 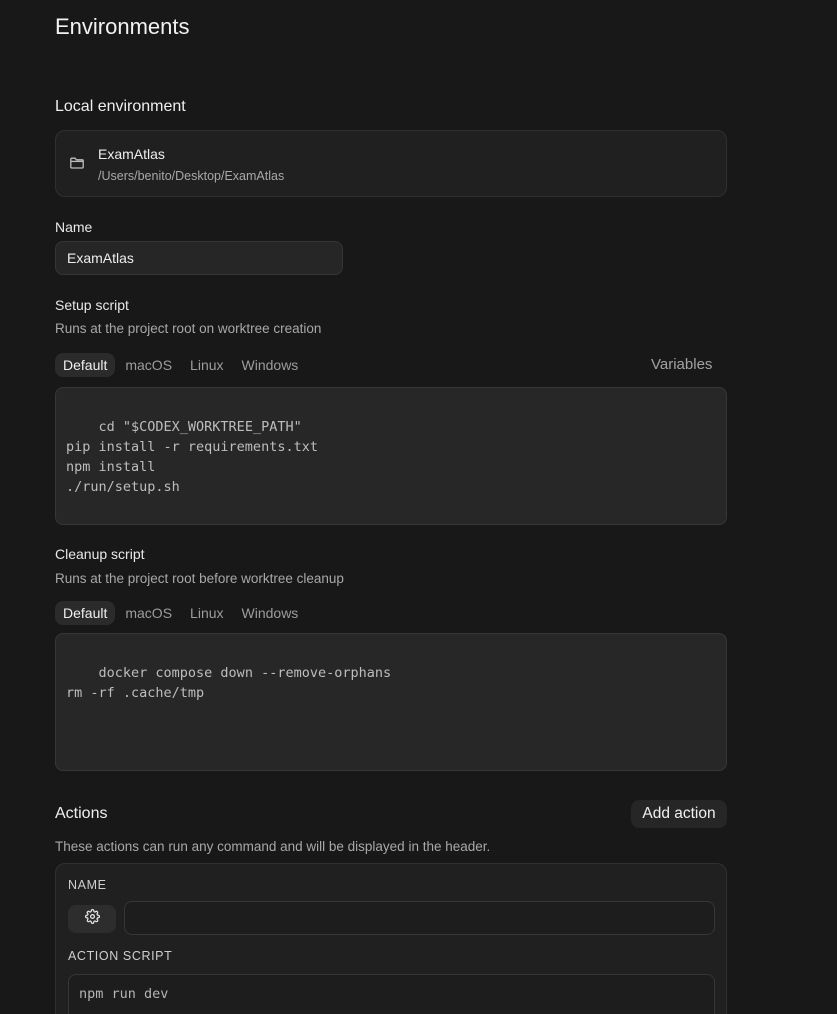 What do you see at coordinates (681, 364) in the screenshot?
I see `variables-button: Variables` at bounding box center [681, 364].